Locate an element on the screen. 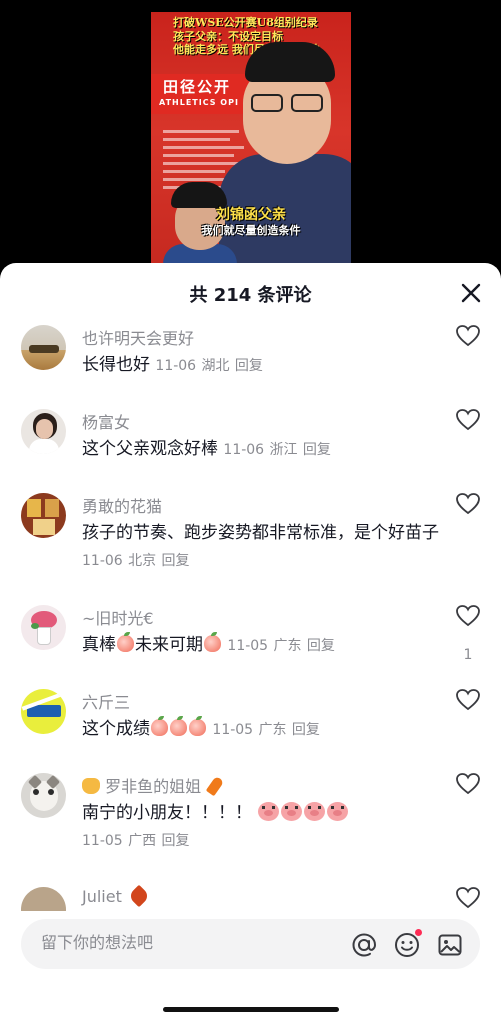 This screenshot has height=1024, width=501. comment-username: ~旧时光€ is located at coordinates (118, 617).